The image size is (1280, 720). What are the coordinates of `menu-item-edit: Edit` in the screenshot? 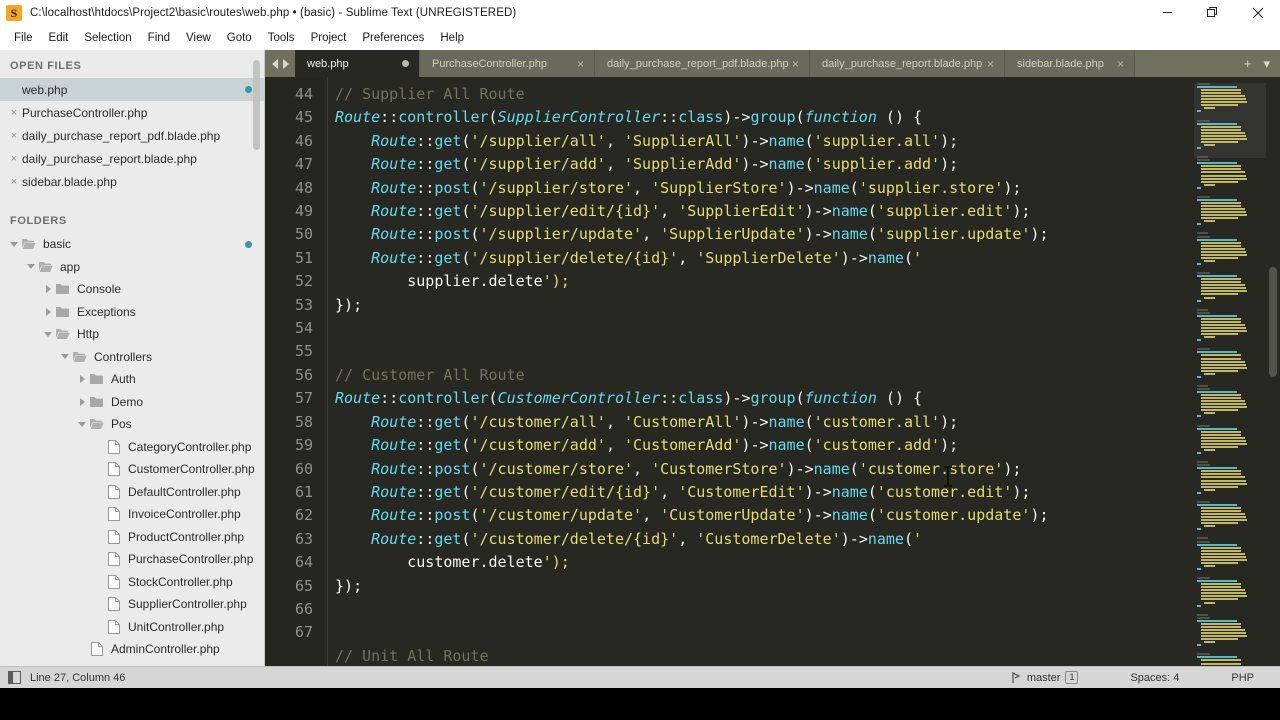 It's located at (59, 38).